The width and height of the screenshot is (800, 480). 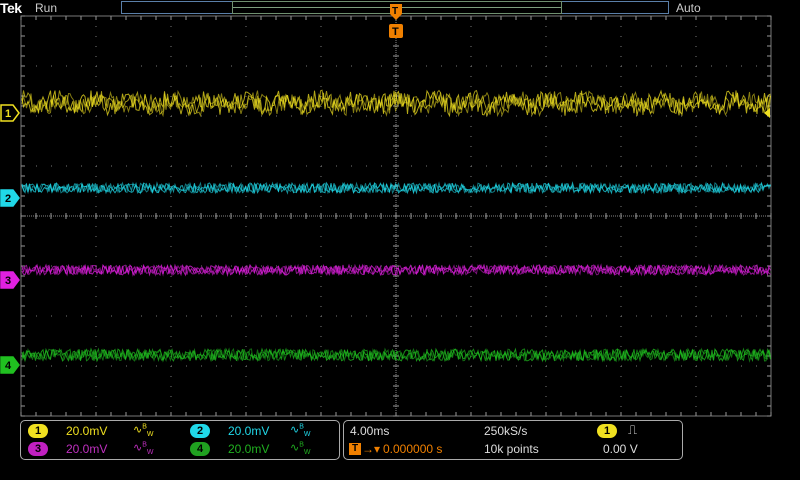 What do you see at coordinates (633, 429) in the screenshot?
I see `rising-edge-icon: ⎍` at bounding box center [633, 429].